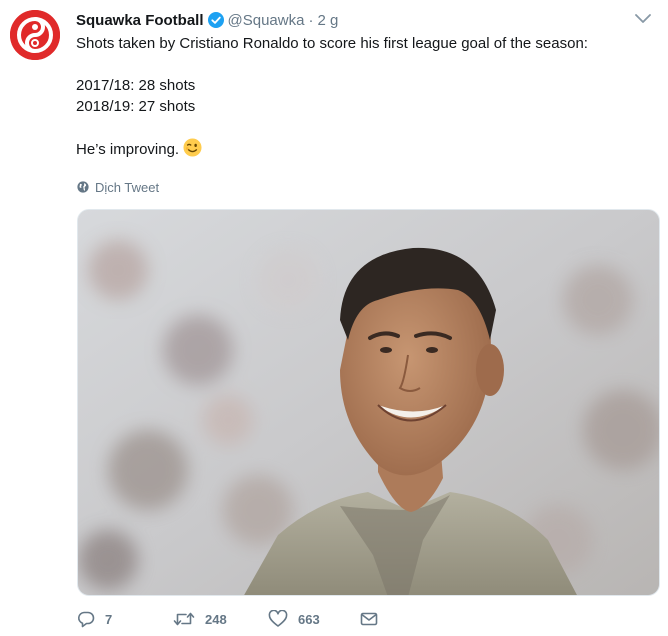 Image resolution: width=668 pixels, height=636 pixels. I want to click on squawka-logo-icon, so click(35, 35).